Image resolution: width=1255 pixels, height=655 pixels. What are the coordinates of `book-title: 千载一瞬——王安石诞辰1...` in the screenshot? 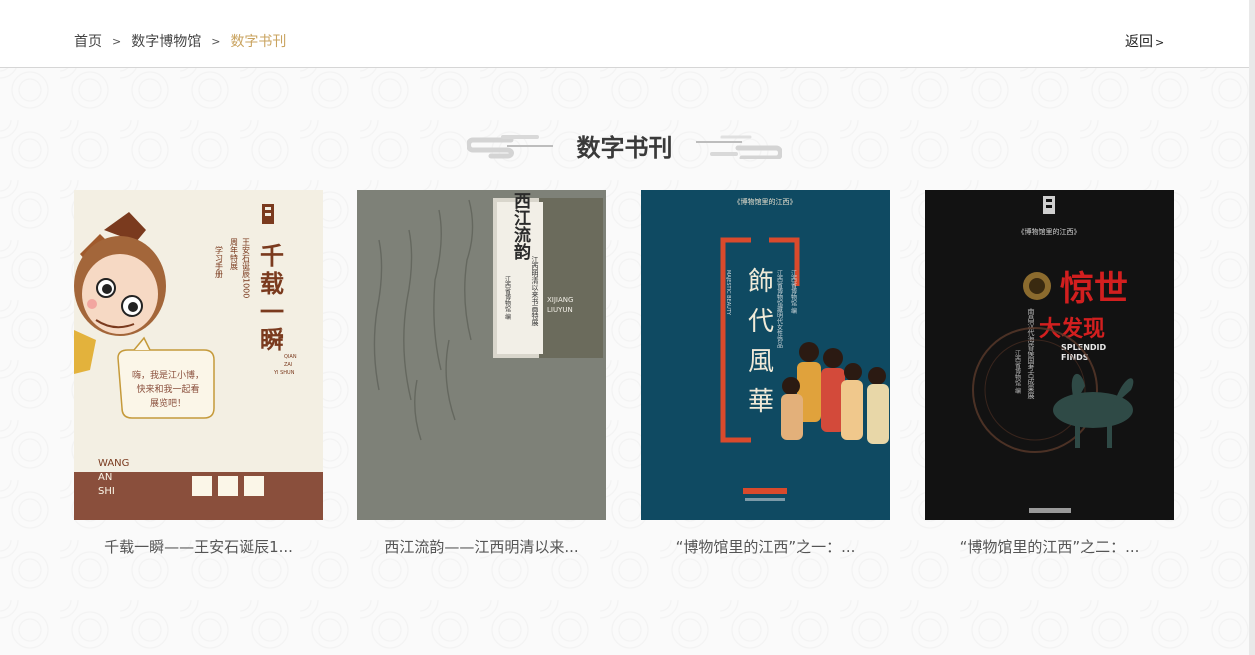 It's located at (198, 546).